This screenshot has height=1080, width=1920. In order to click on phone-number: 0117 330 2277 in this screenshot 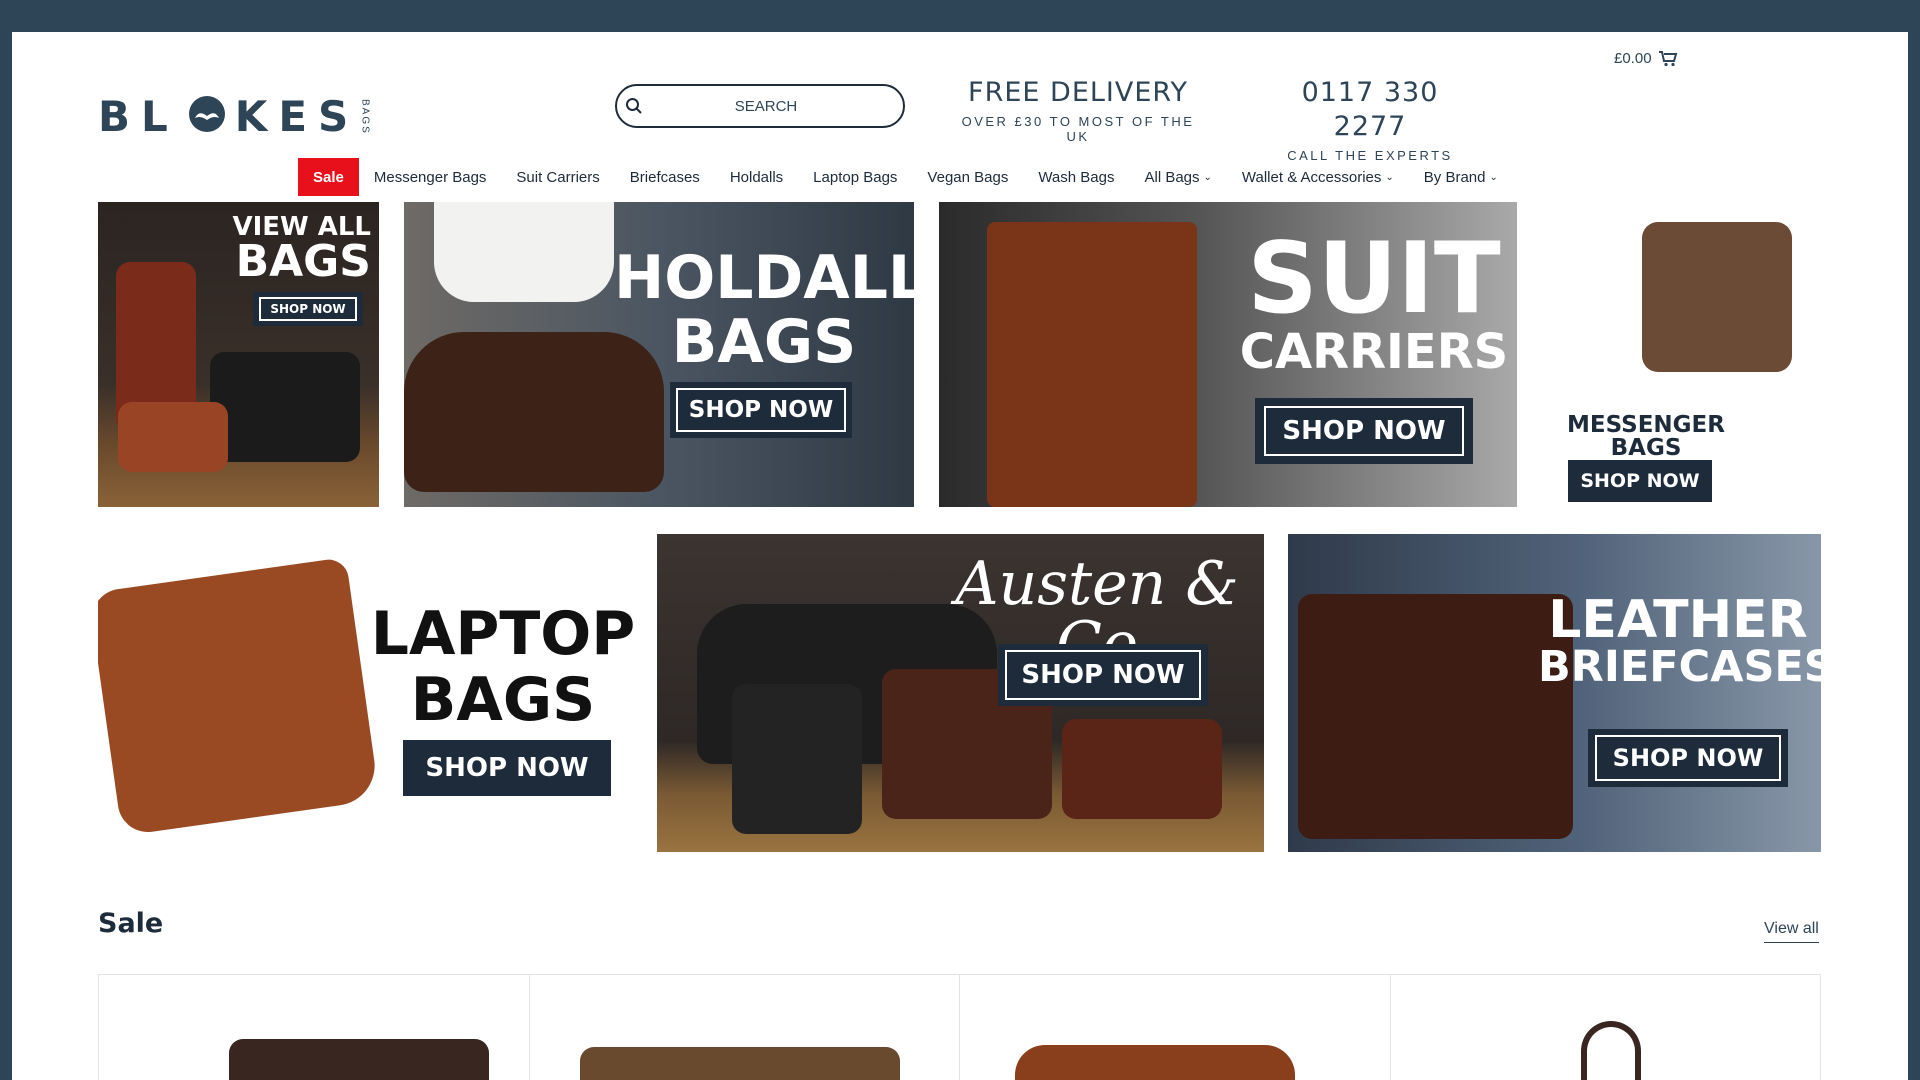, I will do `click(1370, 110)`.